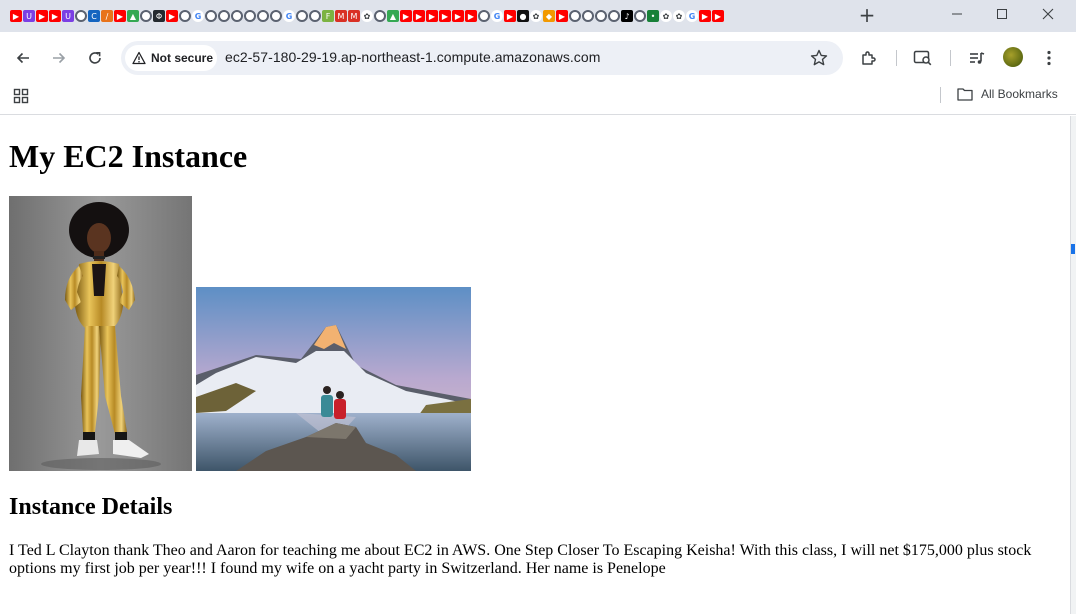  Describe the element at coordinates (91, 507) in the screenshot. I see `section-title: Instance Details` at that location.